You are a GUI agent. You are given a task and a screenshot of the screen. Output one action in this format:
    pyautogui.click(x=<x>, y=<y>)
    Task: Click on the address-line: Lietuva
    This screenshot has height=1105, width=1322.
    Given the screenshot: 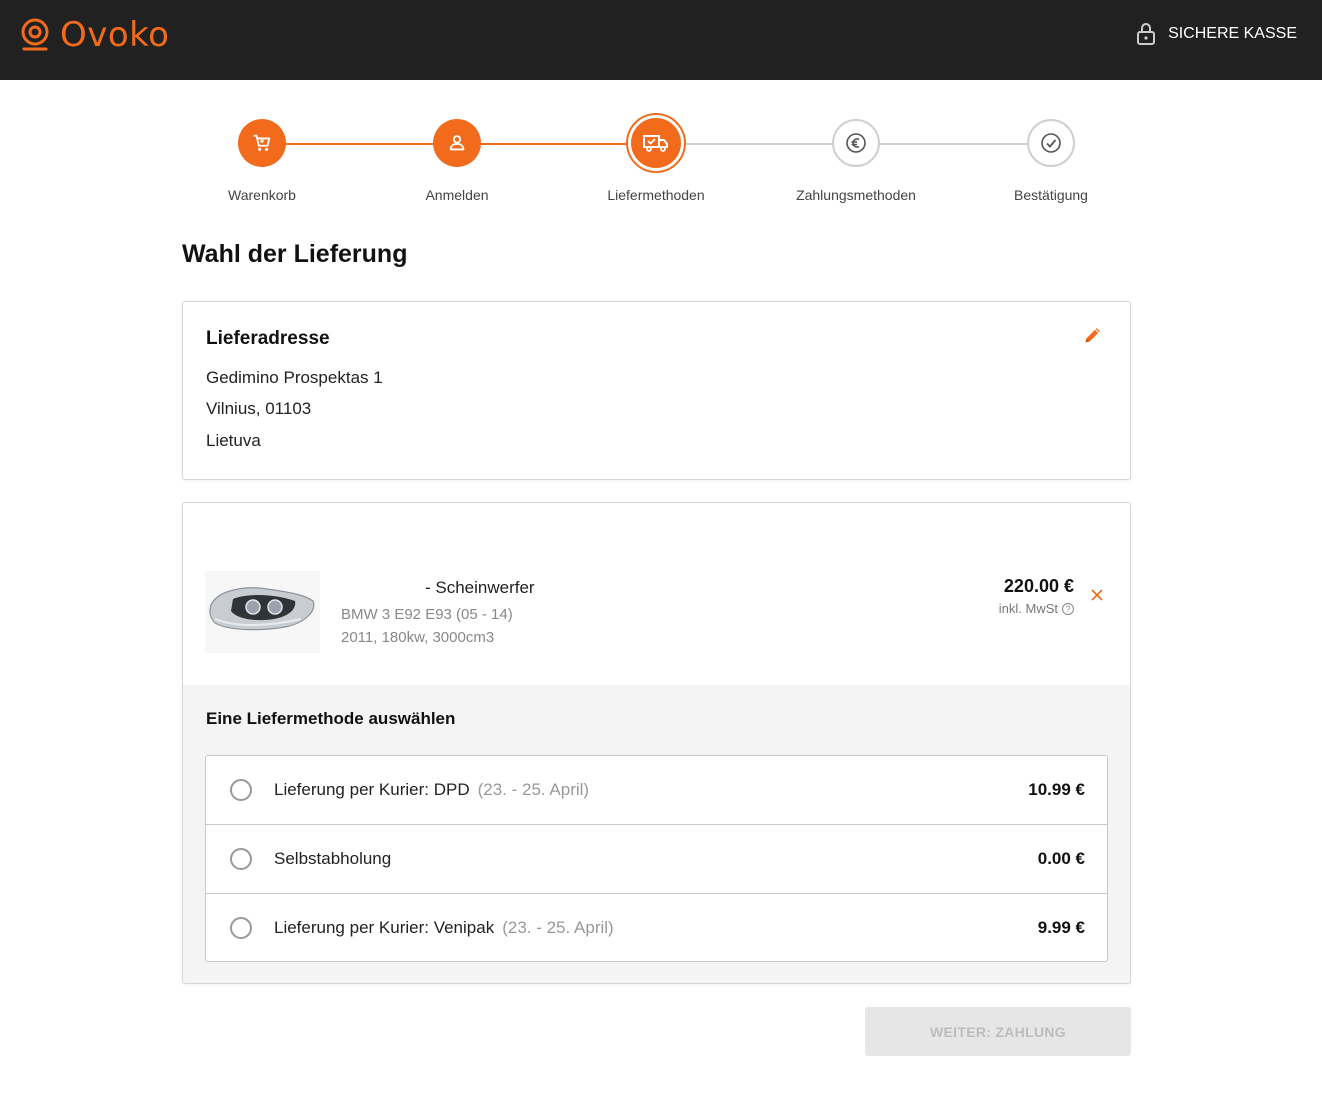 What is the action you would take?
    pyautogui.click(x=233, y=440)
    